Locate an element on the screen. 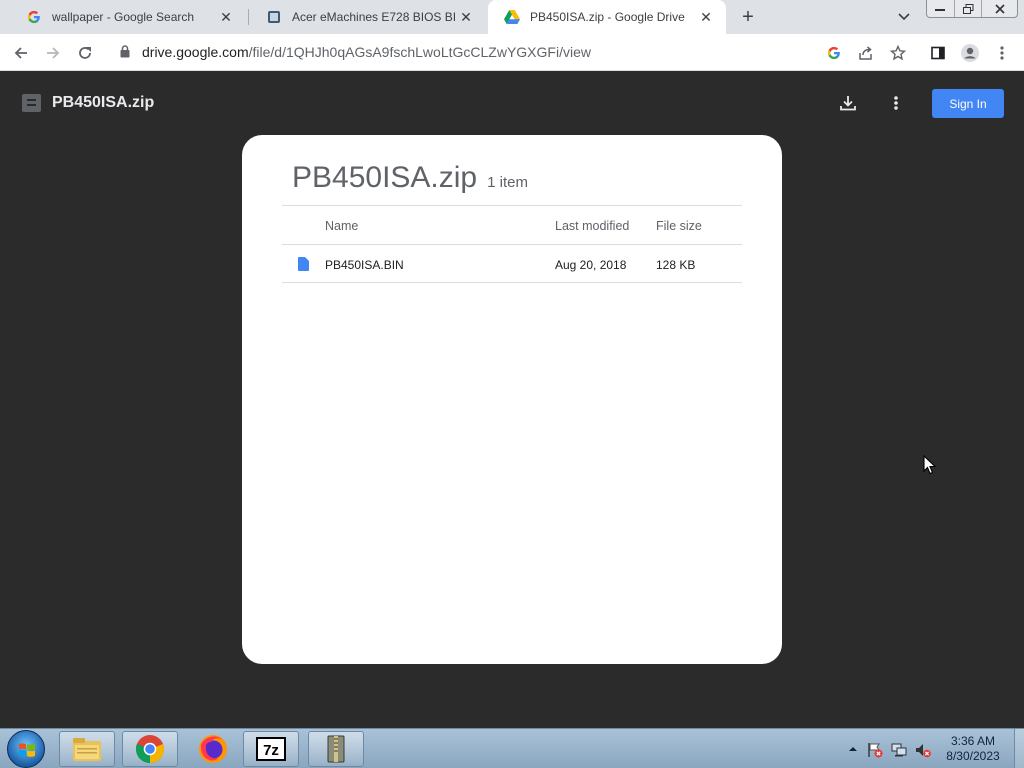  google-lens-icon is located at coordinates (834, 53).